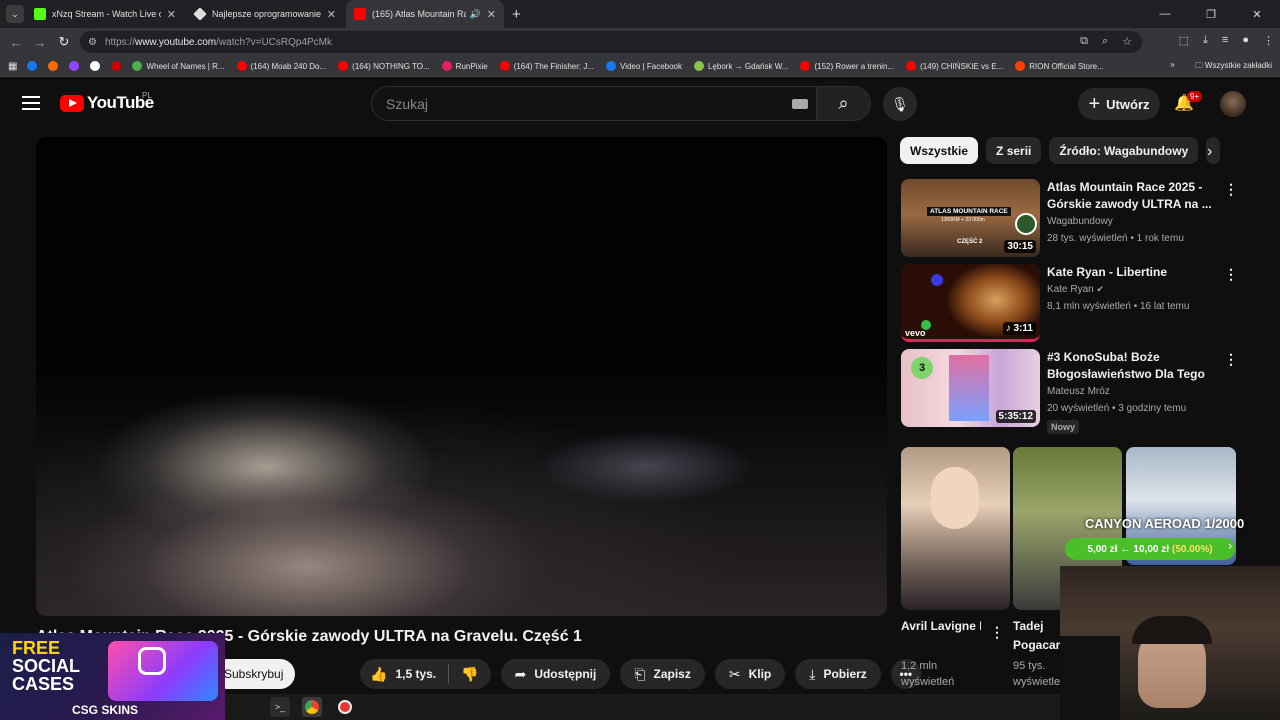 The width and height of the screenshot is (1280, 720). What do you see at coordinates (470, 674) in the screenshot?
I see `dislike-button: 👎` at bounding box center [470, 674].